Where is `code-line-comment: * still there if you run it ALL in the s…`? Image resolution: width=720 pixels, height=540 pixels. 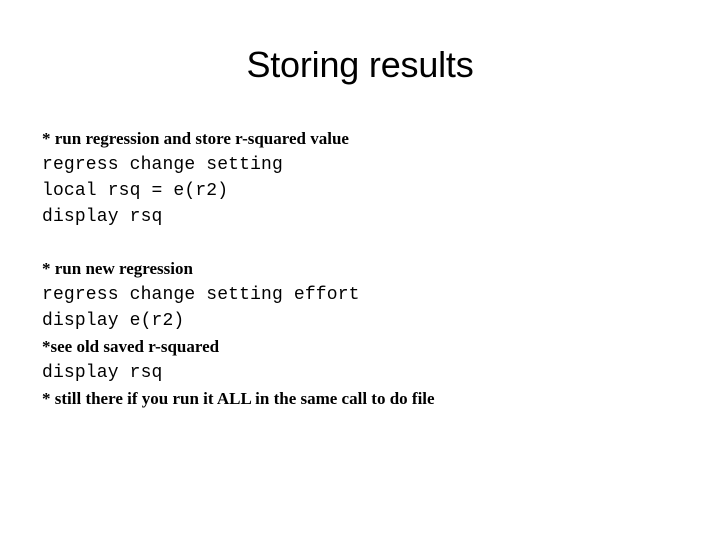
code-line-comment: * still there if you run it ALL in the s… is located at coordinates (238, 398).